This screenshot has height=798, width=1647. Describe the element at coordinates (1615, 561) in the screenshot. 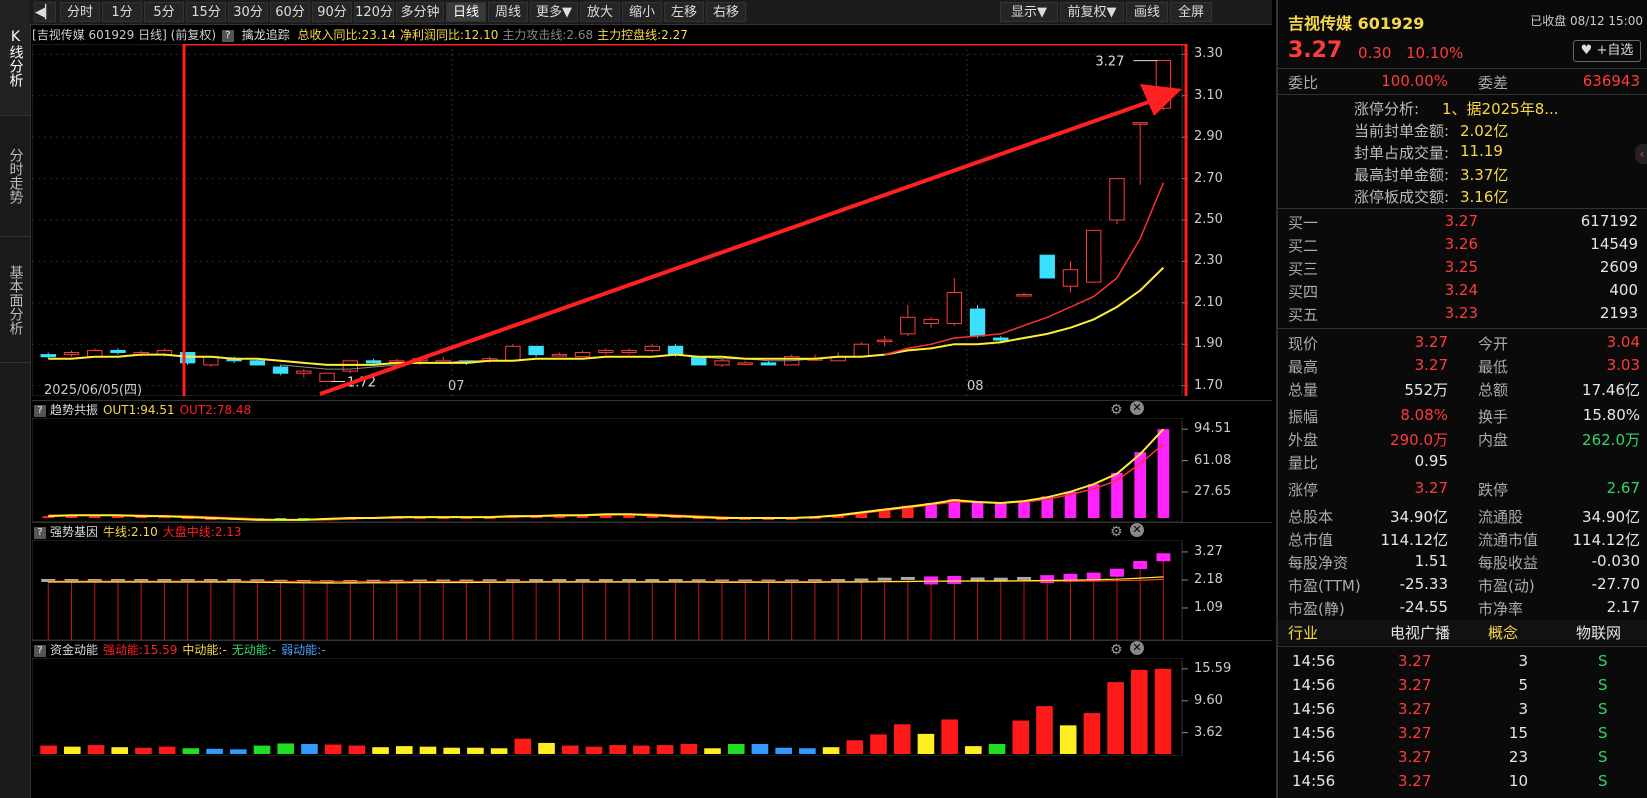

I see `stat-value: -0.030` at that location.